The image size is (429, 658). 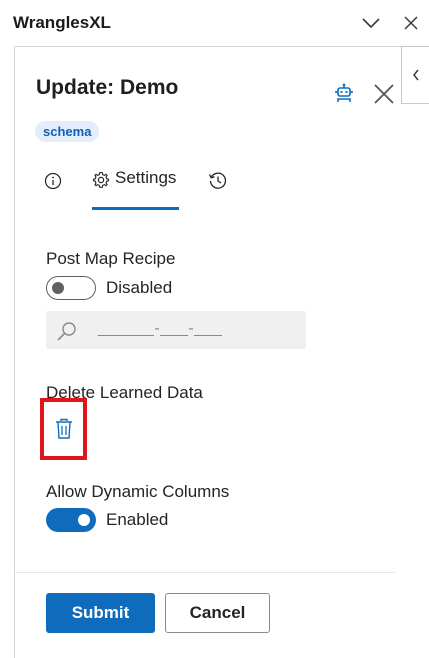 What do you see at coordinates (371, 23) in the screenshot?
I see `chevron-down-icon` at bounding box center [371, 23].